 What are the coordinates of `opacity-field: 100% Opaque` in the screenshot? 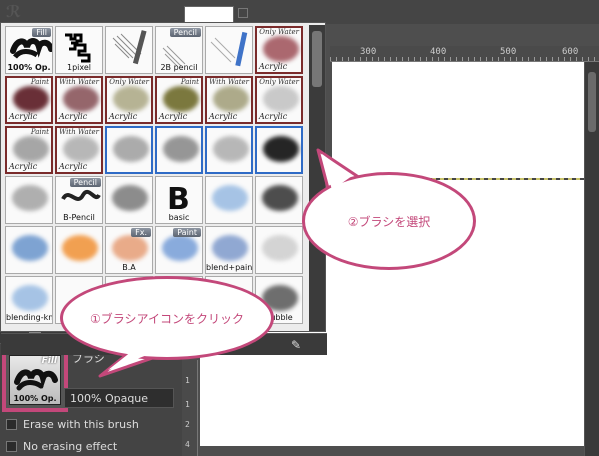 It's located at (119, 398).